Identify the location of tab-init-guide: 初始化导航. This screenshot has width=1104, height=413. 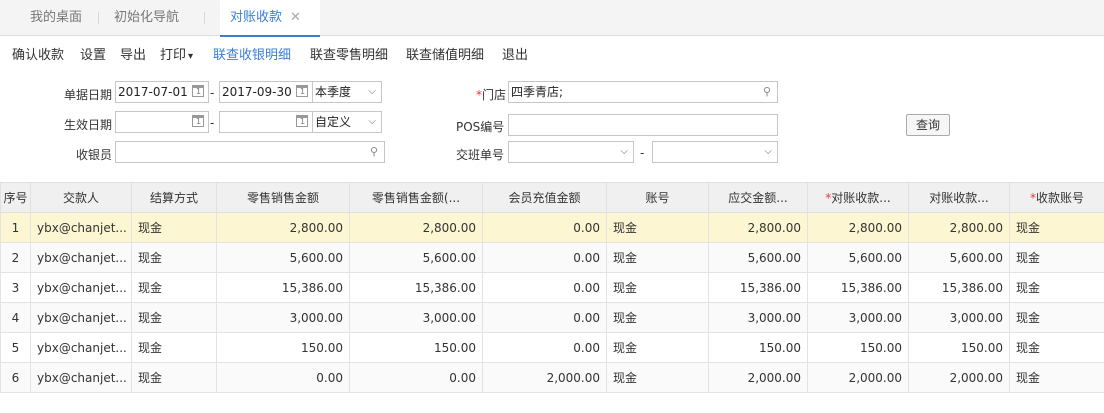
(146, 18).